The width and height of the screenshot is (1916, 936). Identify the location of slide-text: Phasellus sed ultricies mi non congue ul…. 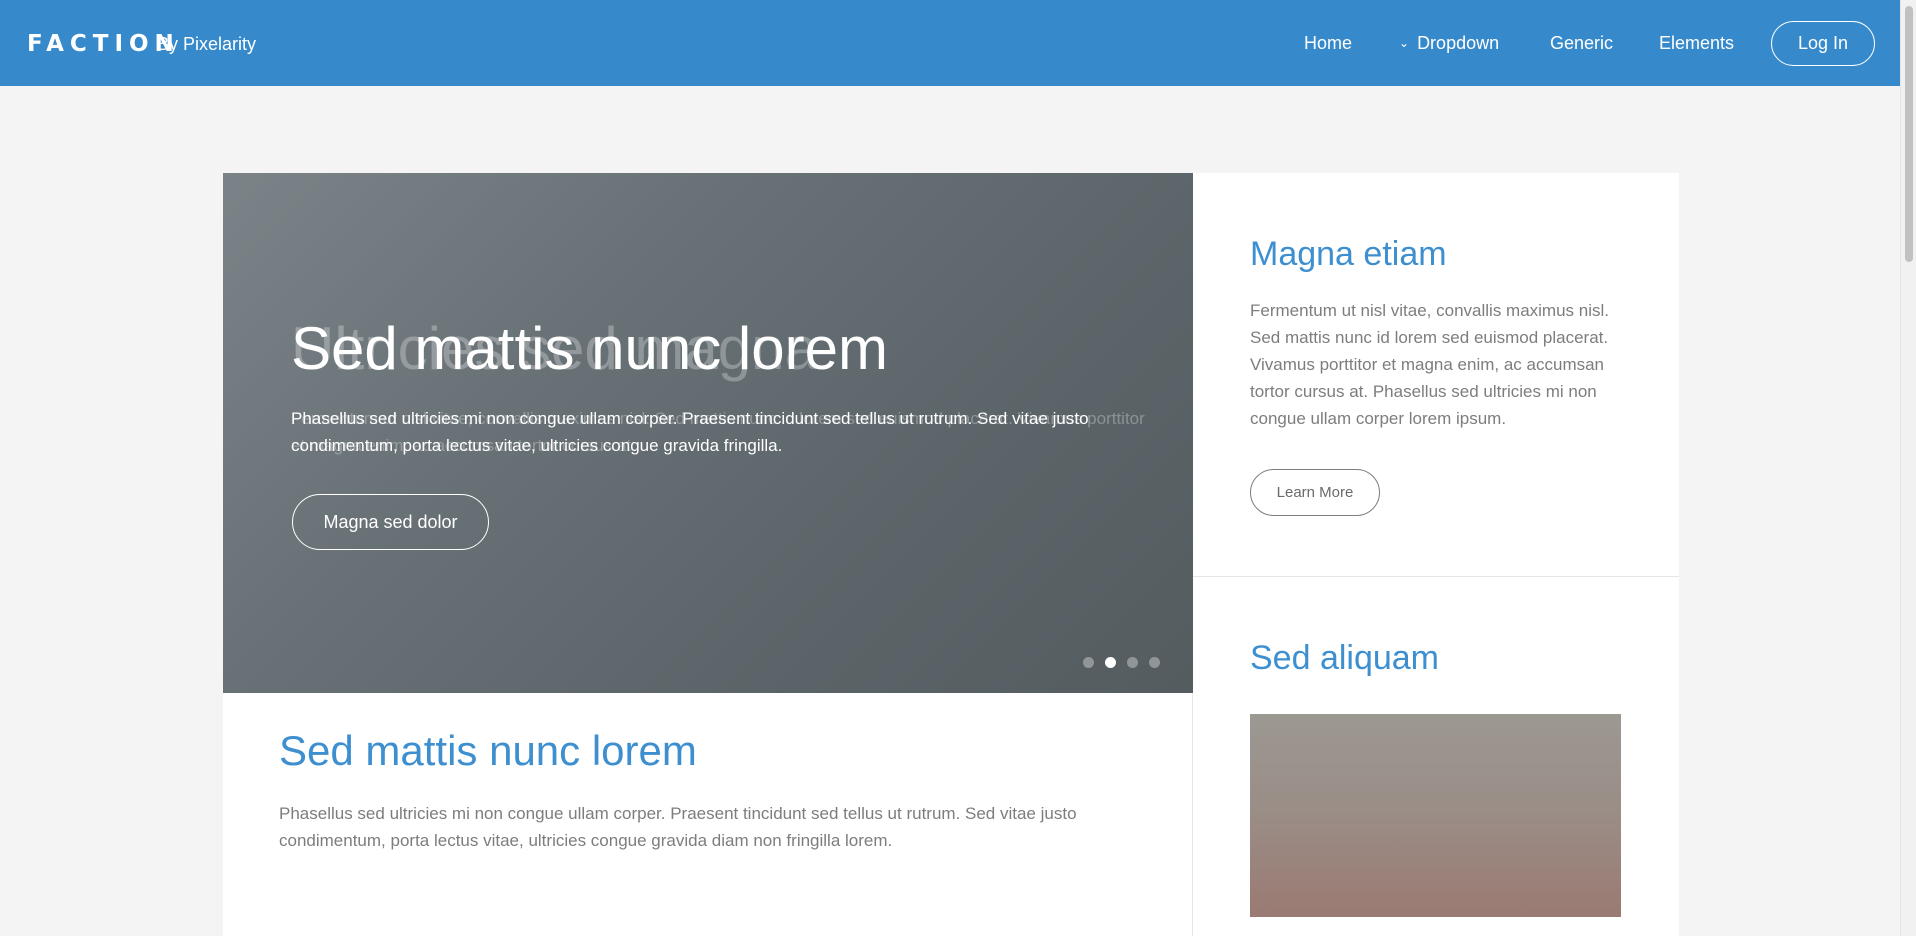
(690, 432).